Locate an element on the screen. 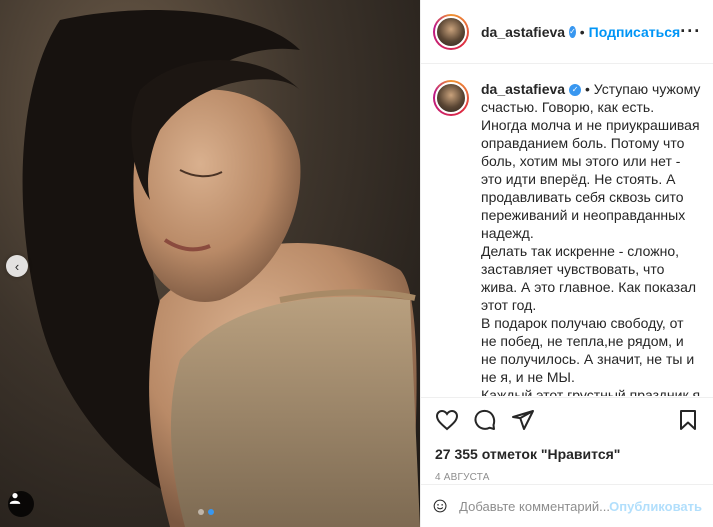 Image resolution: width=713 pixels, height=527 pixels. post-date: 4 АВГУСТА is located at coordinates (567, 477).